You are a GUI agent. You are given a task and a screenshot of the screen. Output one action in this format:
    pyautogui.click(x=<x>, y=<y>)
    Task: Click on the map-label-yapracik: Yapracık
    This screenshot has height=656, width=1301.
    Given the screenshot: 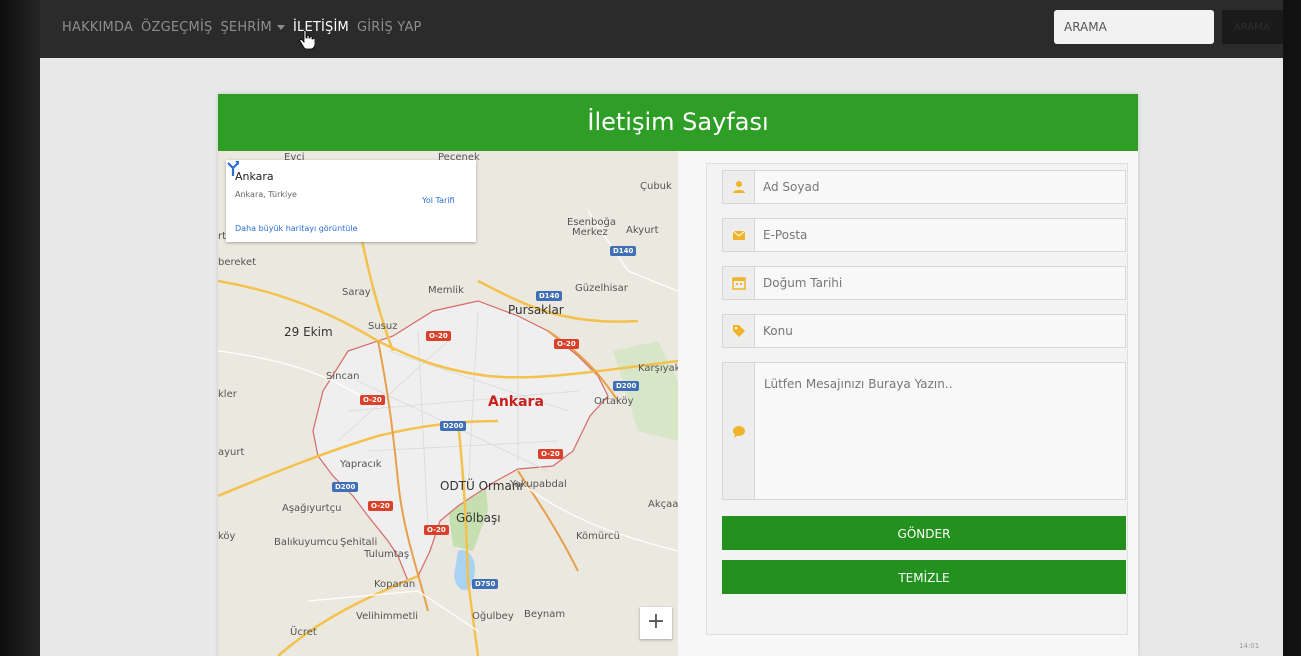 What is the action you would take?
    pyautogui.click(x=361, y=464)
    